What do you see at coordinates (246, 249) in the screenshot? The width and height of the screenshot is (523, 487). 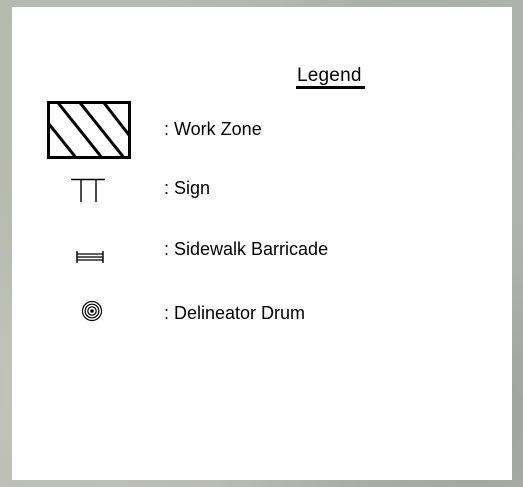 I see `legend-label-sidewalk-barricade: : Sidewalk Barricade` at bounding box center [246, 249].